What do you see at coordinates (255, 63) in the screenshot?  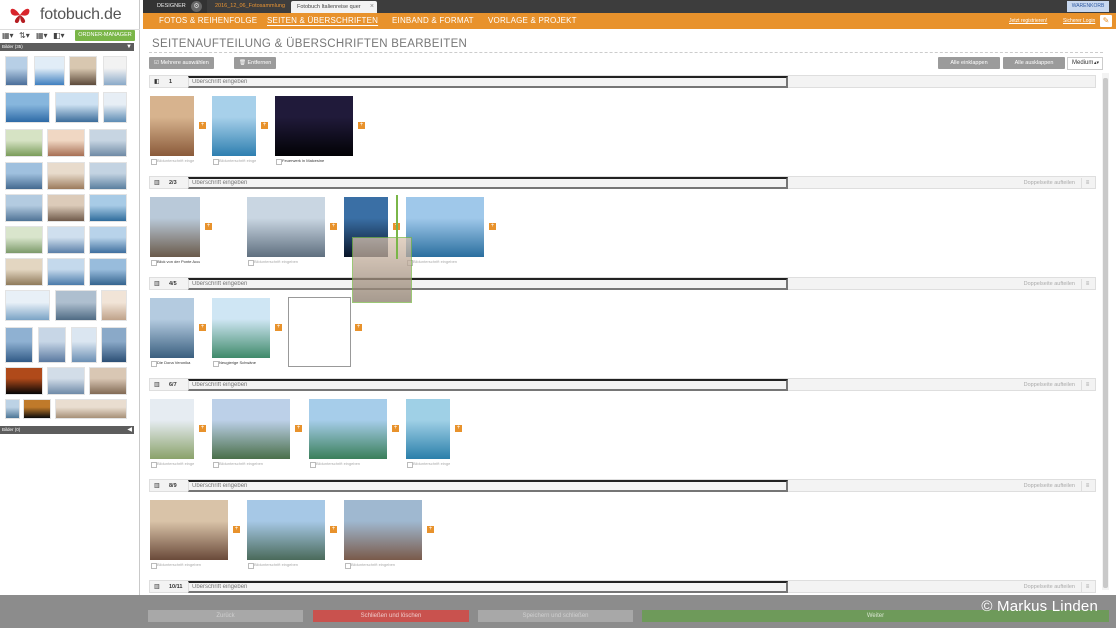 I see `remove-button: 🗑 Entfernen` at bounding box center [255, 63].